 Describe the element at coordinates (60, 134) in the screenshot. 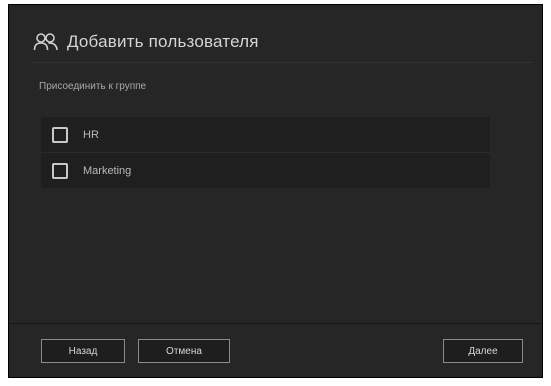

I see `group-checkbox-hr` at that location.